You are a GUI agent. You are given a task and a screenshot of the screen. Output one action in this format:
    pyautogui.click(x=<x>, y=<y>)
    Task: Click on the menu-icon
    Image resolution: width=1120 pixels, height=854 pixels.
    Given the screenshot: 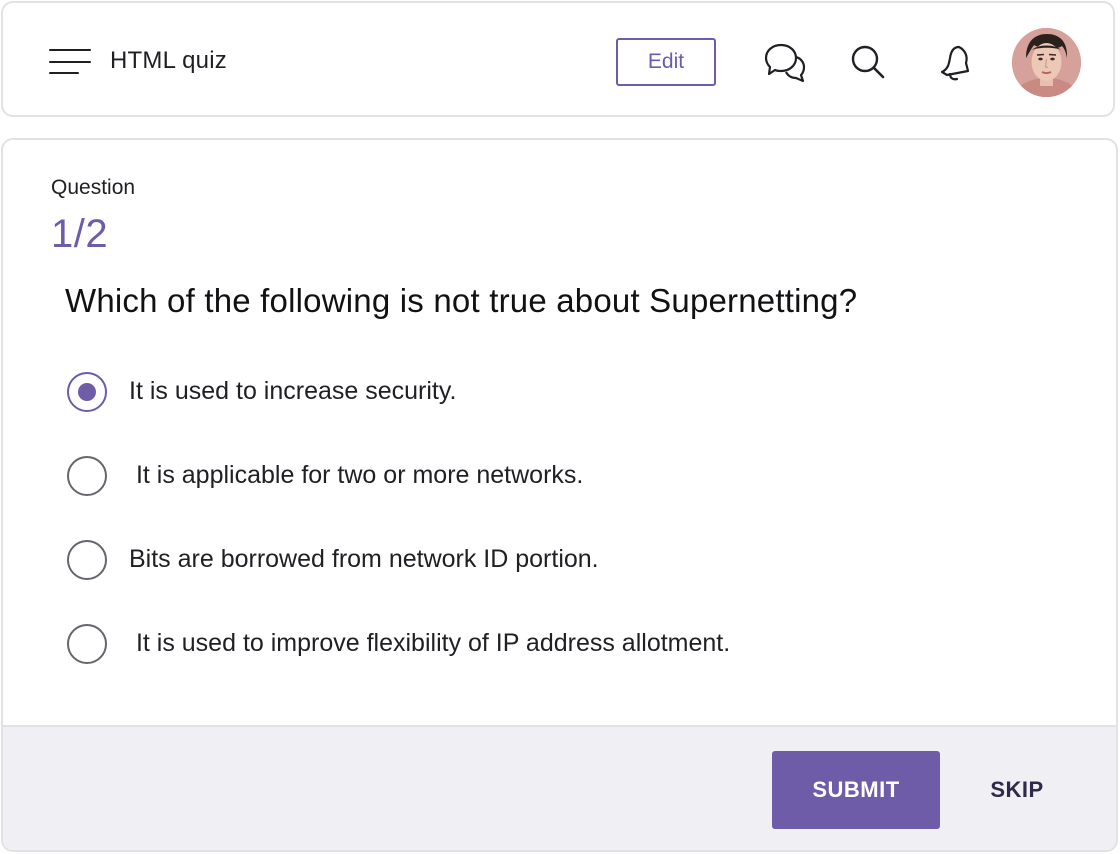 What is the action you would take?
    pyautogui.click(x=70, y=63)
    